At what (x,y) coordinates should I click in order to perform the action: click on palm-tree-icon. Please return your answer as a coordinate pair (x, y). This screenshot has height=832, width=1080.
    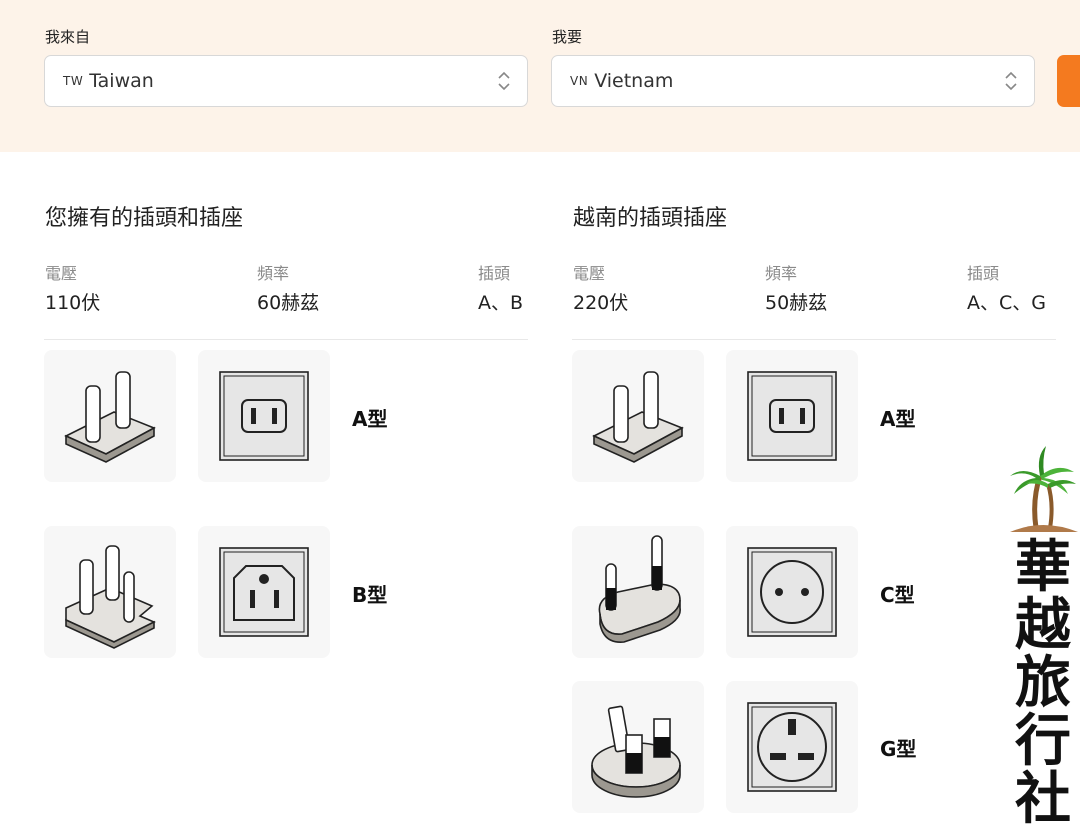
    Looking at the image, I should click on (1044, 489).